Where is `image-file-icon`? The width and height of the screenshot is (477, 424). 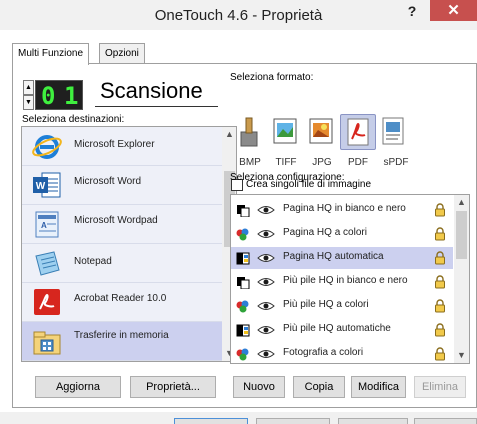 image-file-icon is located at coordinates (285, 131).